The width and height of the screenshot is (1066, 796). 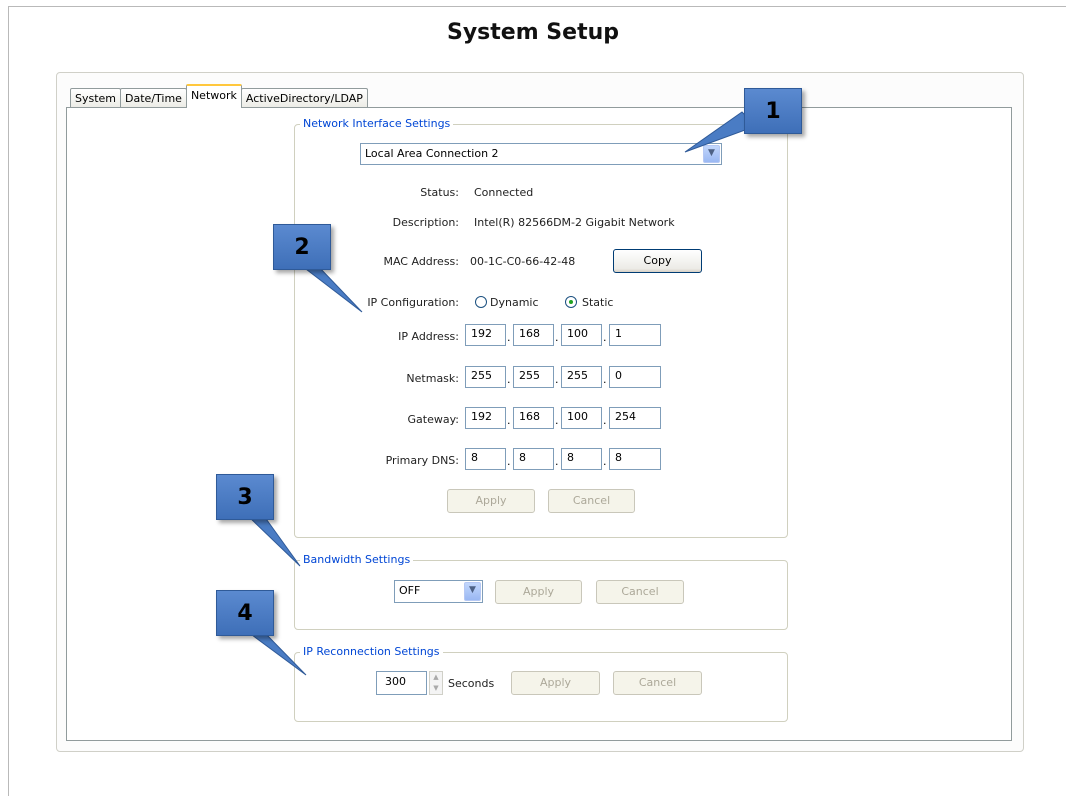 I want to click on network-interface-legend: Network Interface Settings, so click(x=377, y=123).